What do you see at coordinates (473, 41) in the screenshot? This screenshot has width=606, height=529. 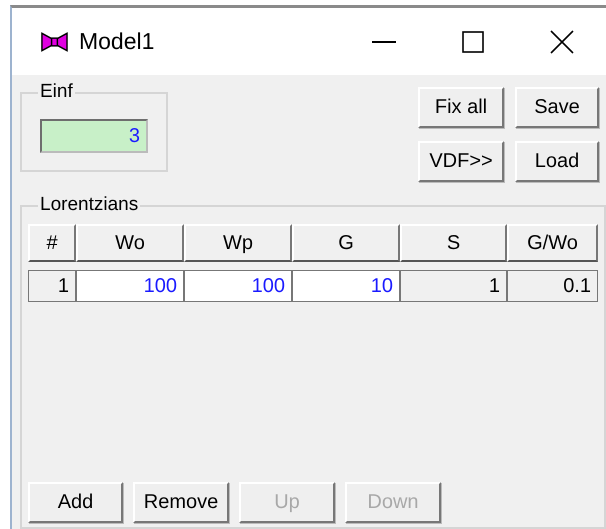 I see `maximize-icon` at bounding box center [473, 41].